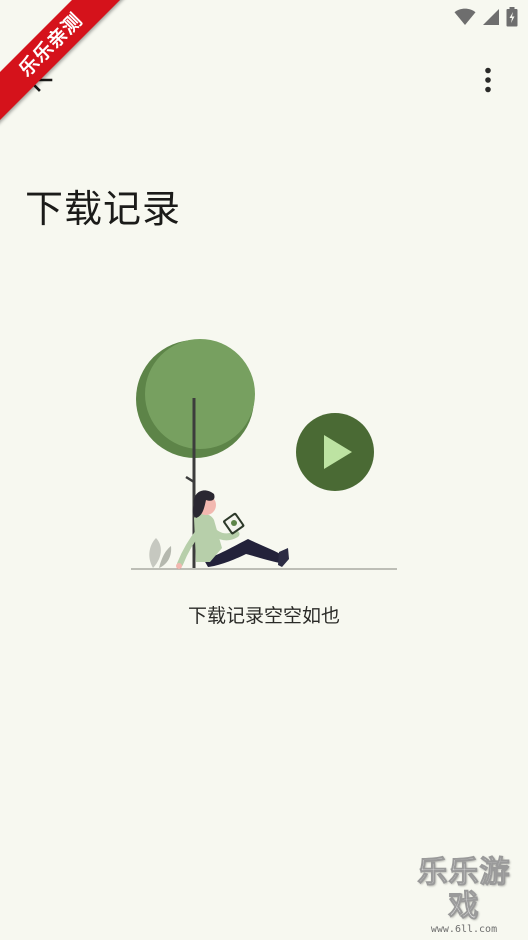 The image size is (528, 940). I want to click on more-options-button, so click(488, 82).